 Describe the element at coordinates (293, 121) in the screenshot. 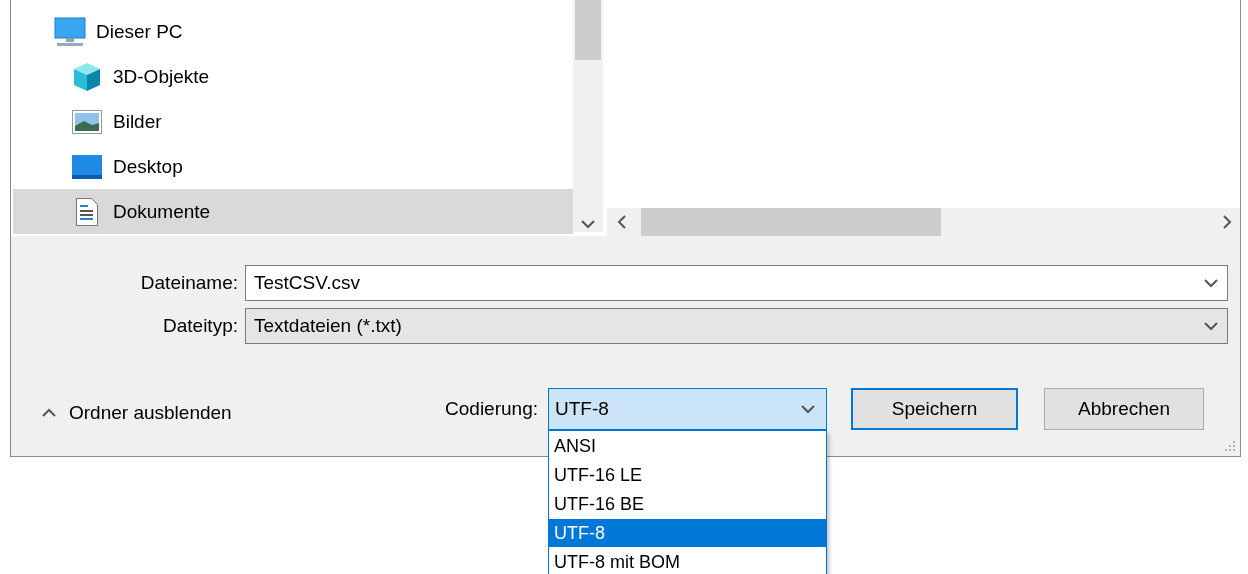

I see `nav-item: Bilder` at that location.